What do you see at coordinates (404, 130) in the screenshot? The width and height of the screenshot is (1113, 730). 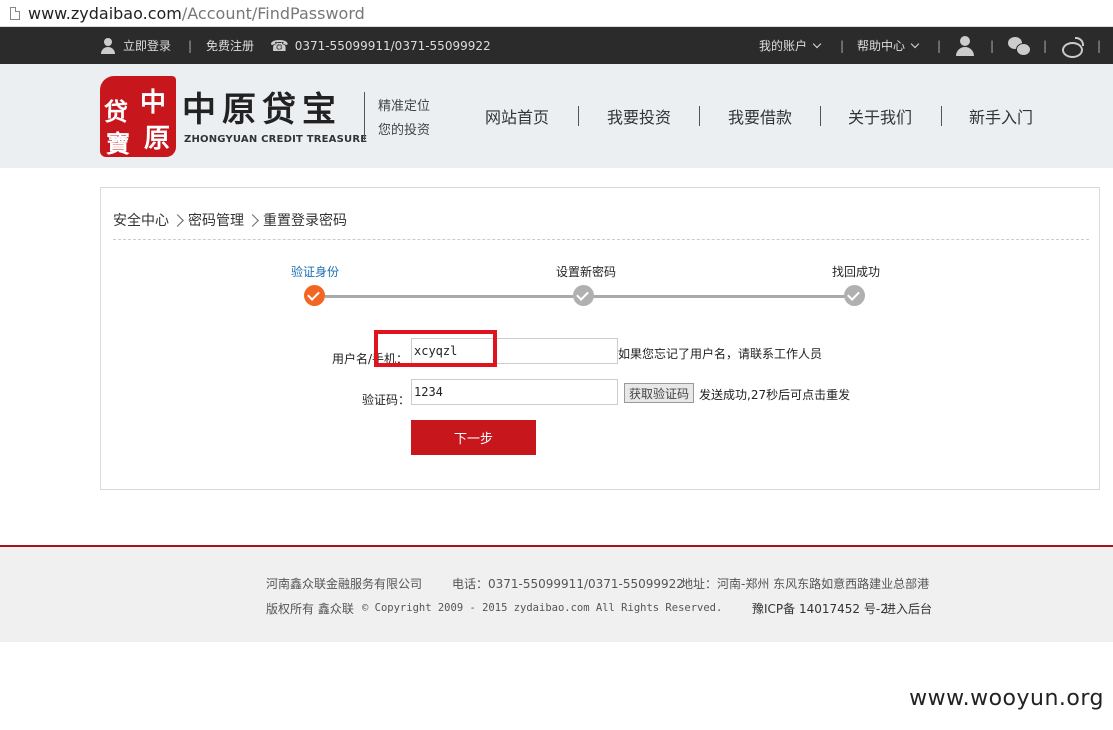 I see `slogan-line-2: 您的投资` at bounding box center [404, 130].